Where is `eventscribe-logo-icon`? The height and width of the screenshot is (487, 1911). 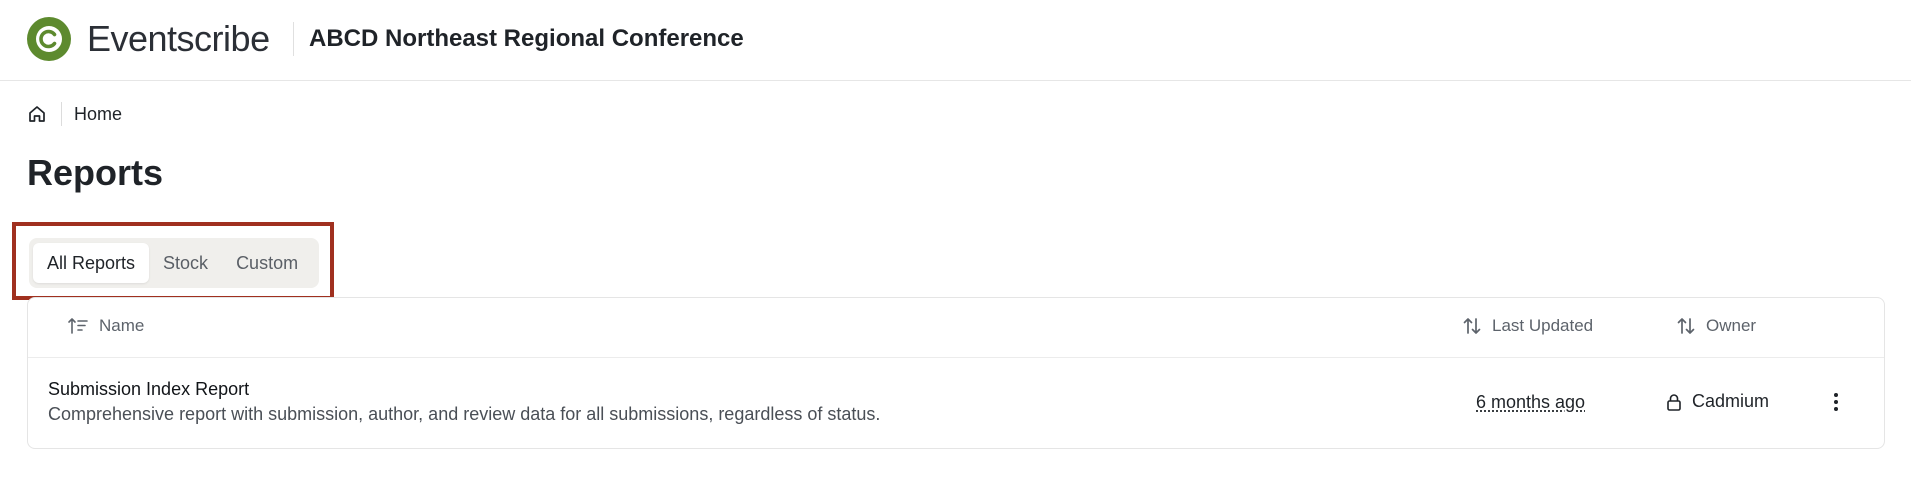 eventscribe-logo-icon is located at coordinates (49, 39).